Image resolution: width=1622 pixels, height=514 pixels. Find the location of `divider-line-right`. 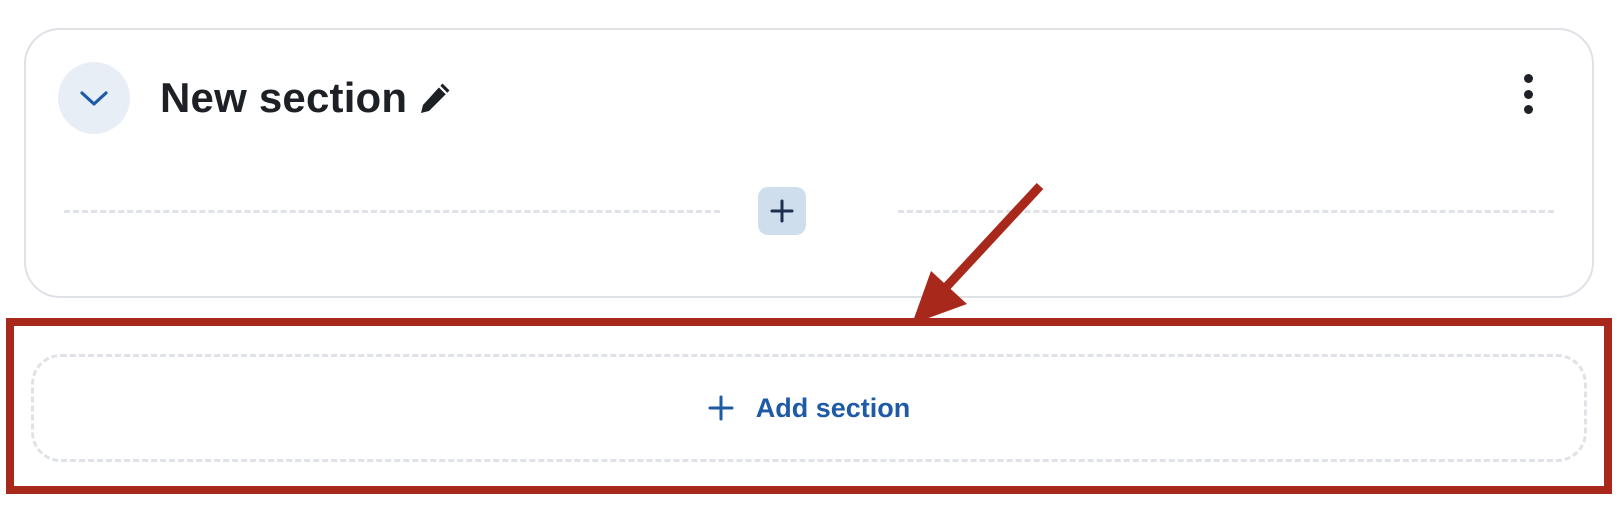

divider-line-right is located at coordinates (1226, 211).